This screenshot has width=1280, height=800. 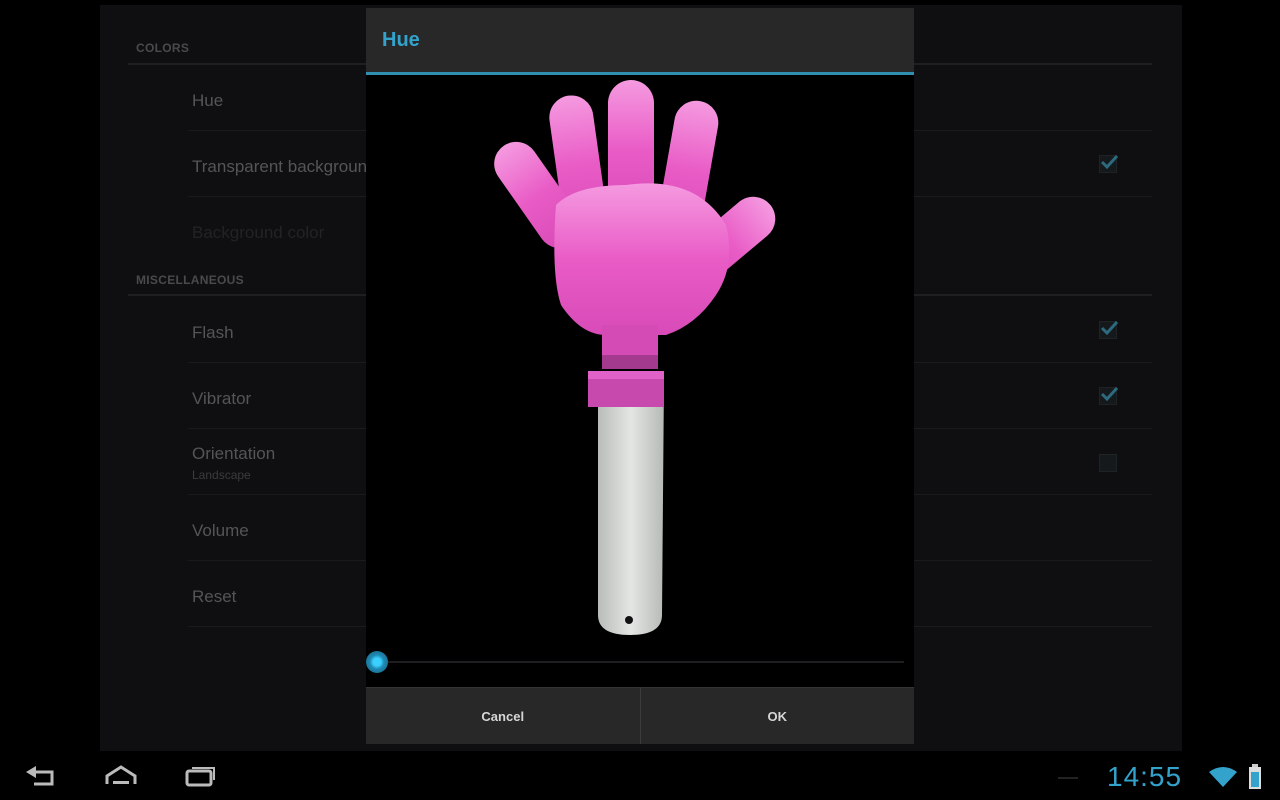 I want to click on cancel-button: Cancel, so click(x=503, y=716).